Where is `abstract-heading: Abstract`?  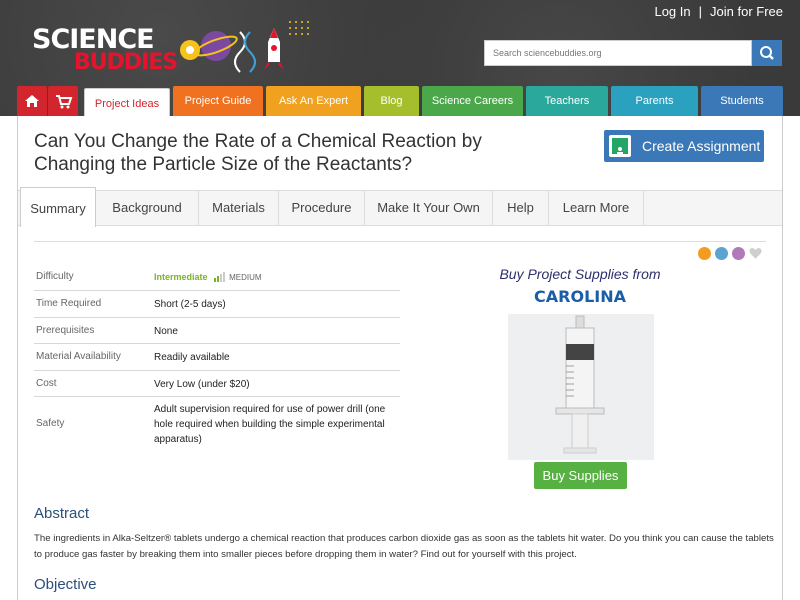 abstract-heading: Abstract is located at coordinates (62, 513).